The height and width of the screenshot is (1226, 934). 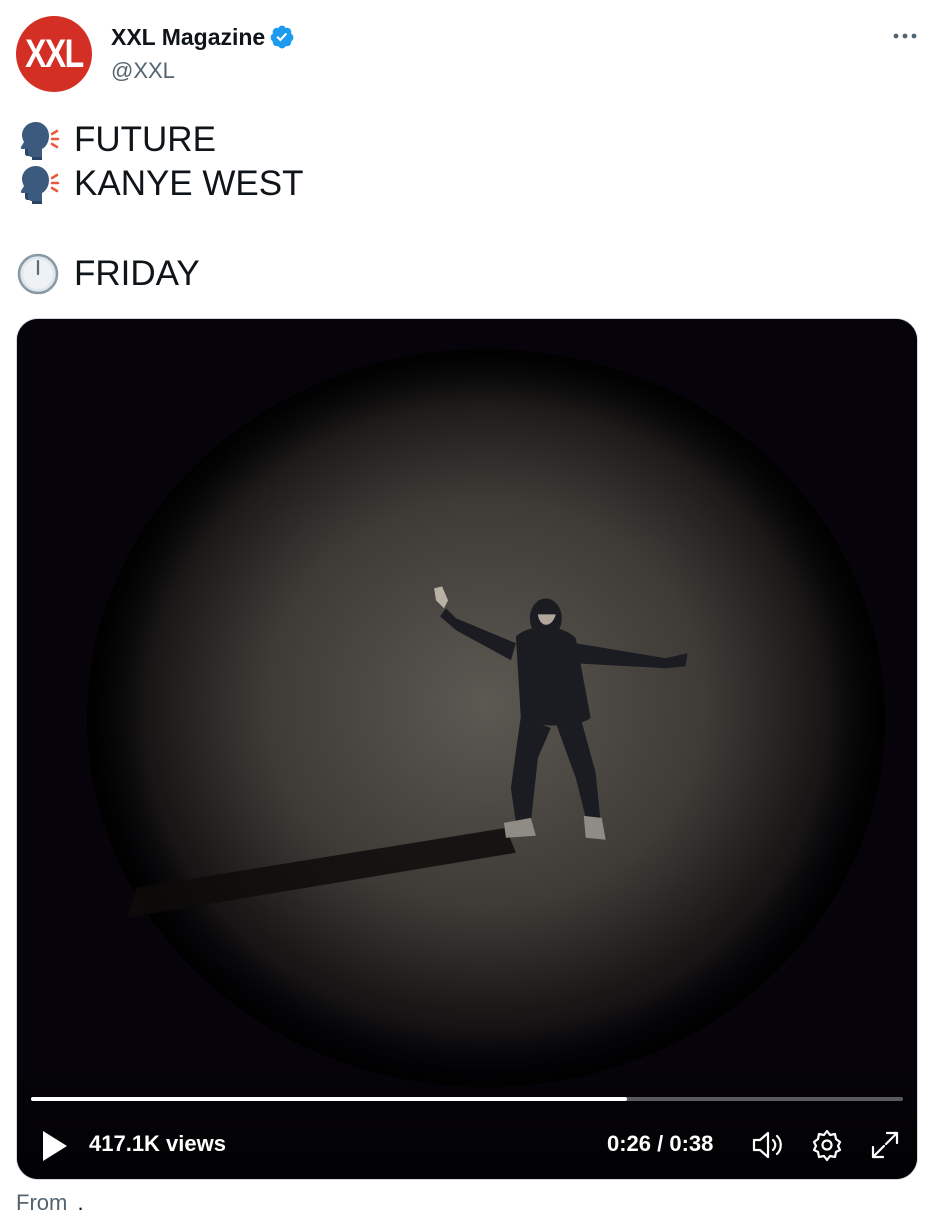 What do you see at coordinates (329, 1099) in the screenshot?
I see `progress-fill` at bounding box center [329, 1099].